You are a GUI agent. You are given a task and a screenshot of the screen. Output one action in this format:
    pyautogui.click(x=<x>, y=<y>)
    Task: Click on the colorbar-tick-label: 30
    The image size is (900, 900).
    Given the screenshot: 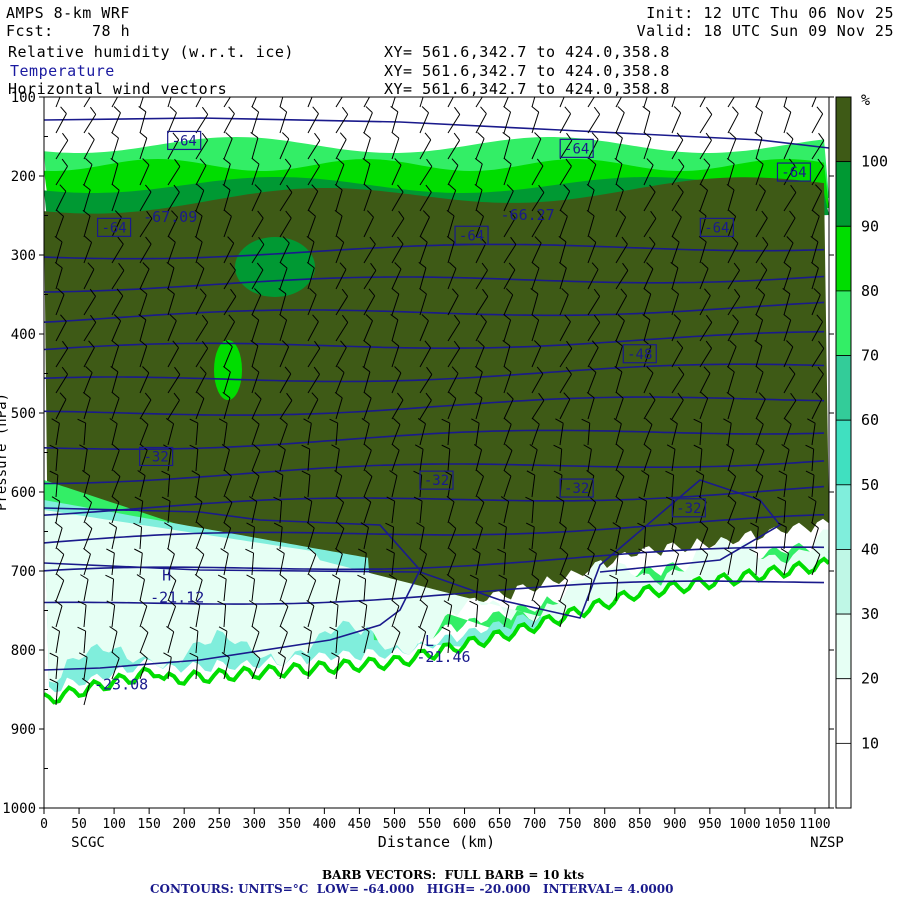 What is the action you would take?
    pyautogui.click(x=870, y=614)
    